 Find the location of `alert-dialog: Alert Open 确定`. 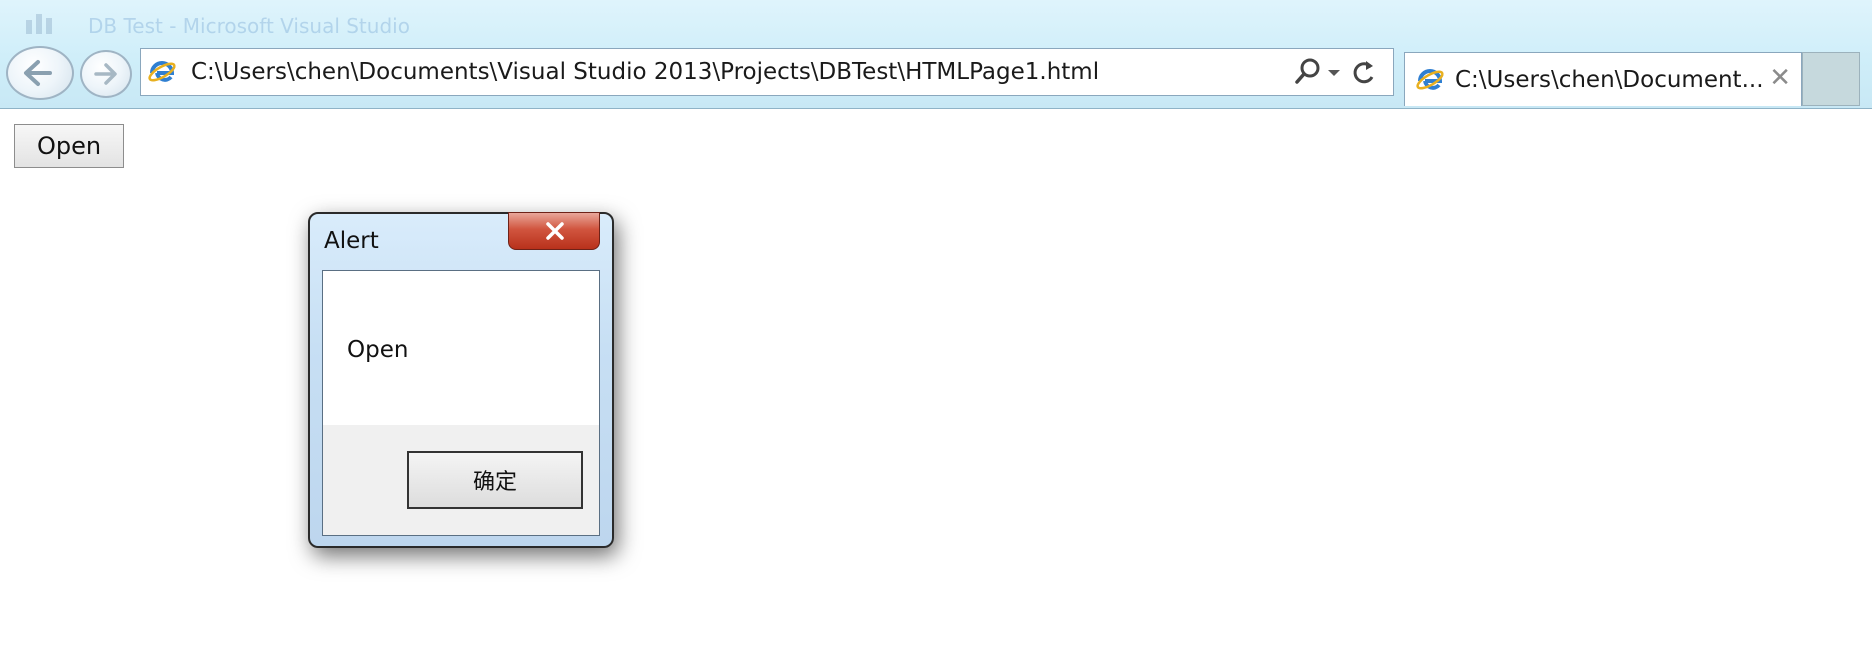

alert-dialog: Alert Open 确定 is located at coordinates (461, 380).